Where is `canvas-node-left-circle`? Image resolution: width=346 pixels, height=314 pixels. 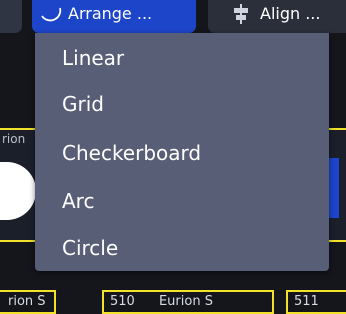
canvas-node-left-circle is located at coordinates (18, 191).